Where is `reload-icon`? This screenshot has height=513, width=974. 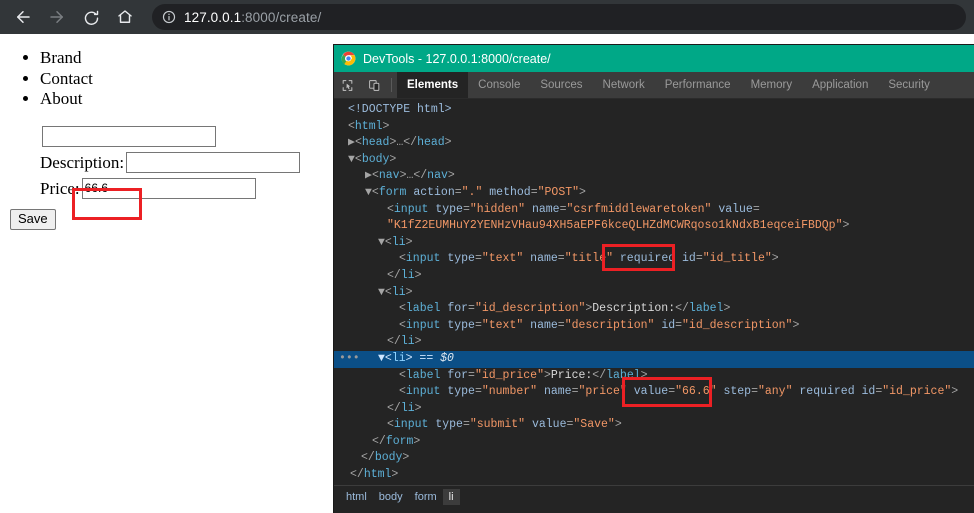 reload-icon is located at coordinates (91, 17).